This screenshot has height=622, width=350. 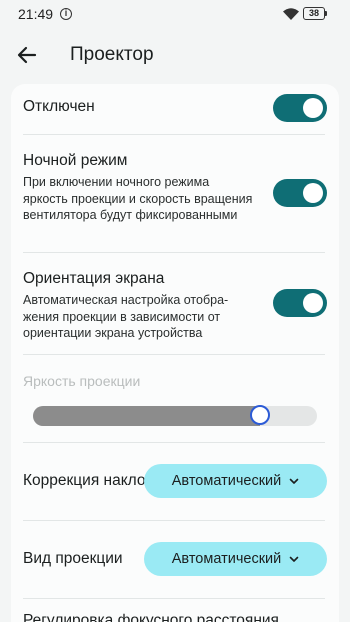 What do you see at coordinates (151, 617) in the screenshot?
I see `focus-adjust-label: Регулировка фокусного расстояния` at bounding box center [151, 617].